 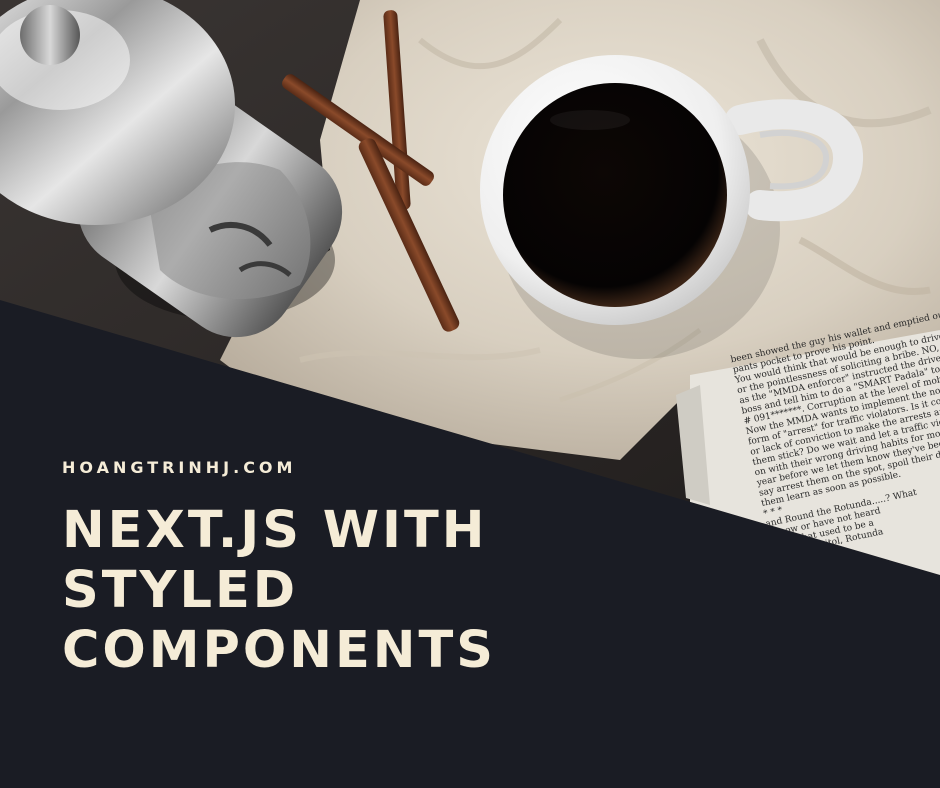 What do you see at coordinates (275, 530) in the screenshot?
I see `headline-line-1: NEXT.JS WITH` at bounding box center [275, 530].